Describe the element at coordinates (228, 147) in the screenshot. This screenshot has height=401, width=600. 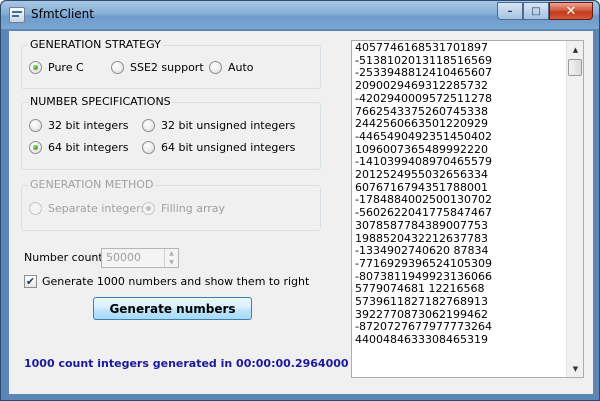
I see `radio-label: 64 bit unsigned integers` at that location.